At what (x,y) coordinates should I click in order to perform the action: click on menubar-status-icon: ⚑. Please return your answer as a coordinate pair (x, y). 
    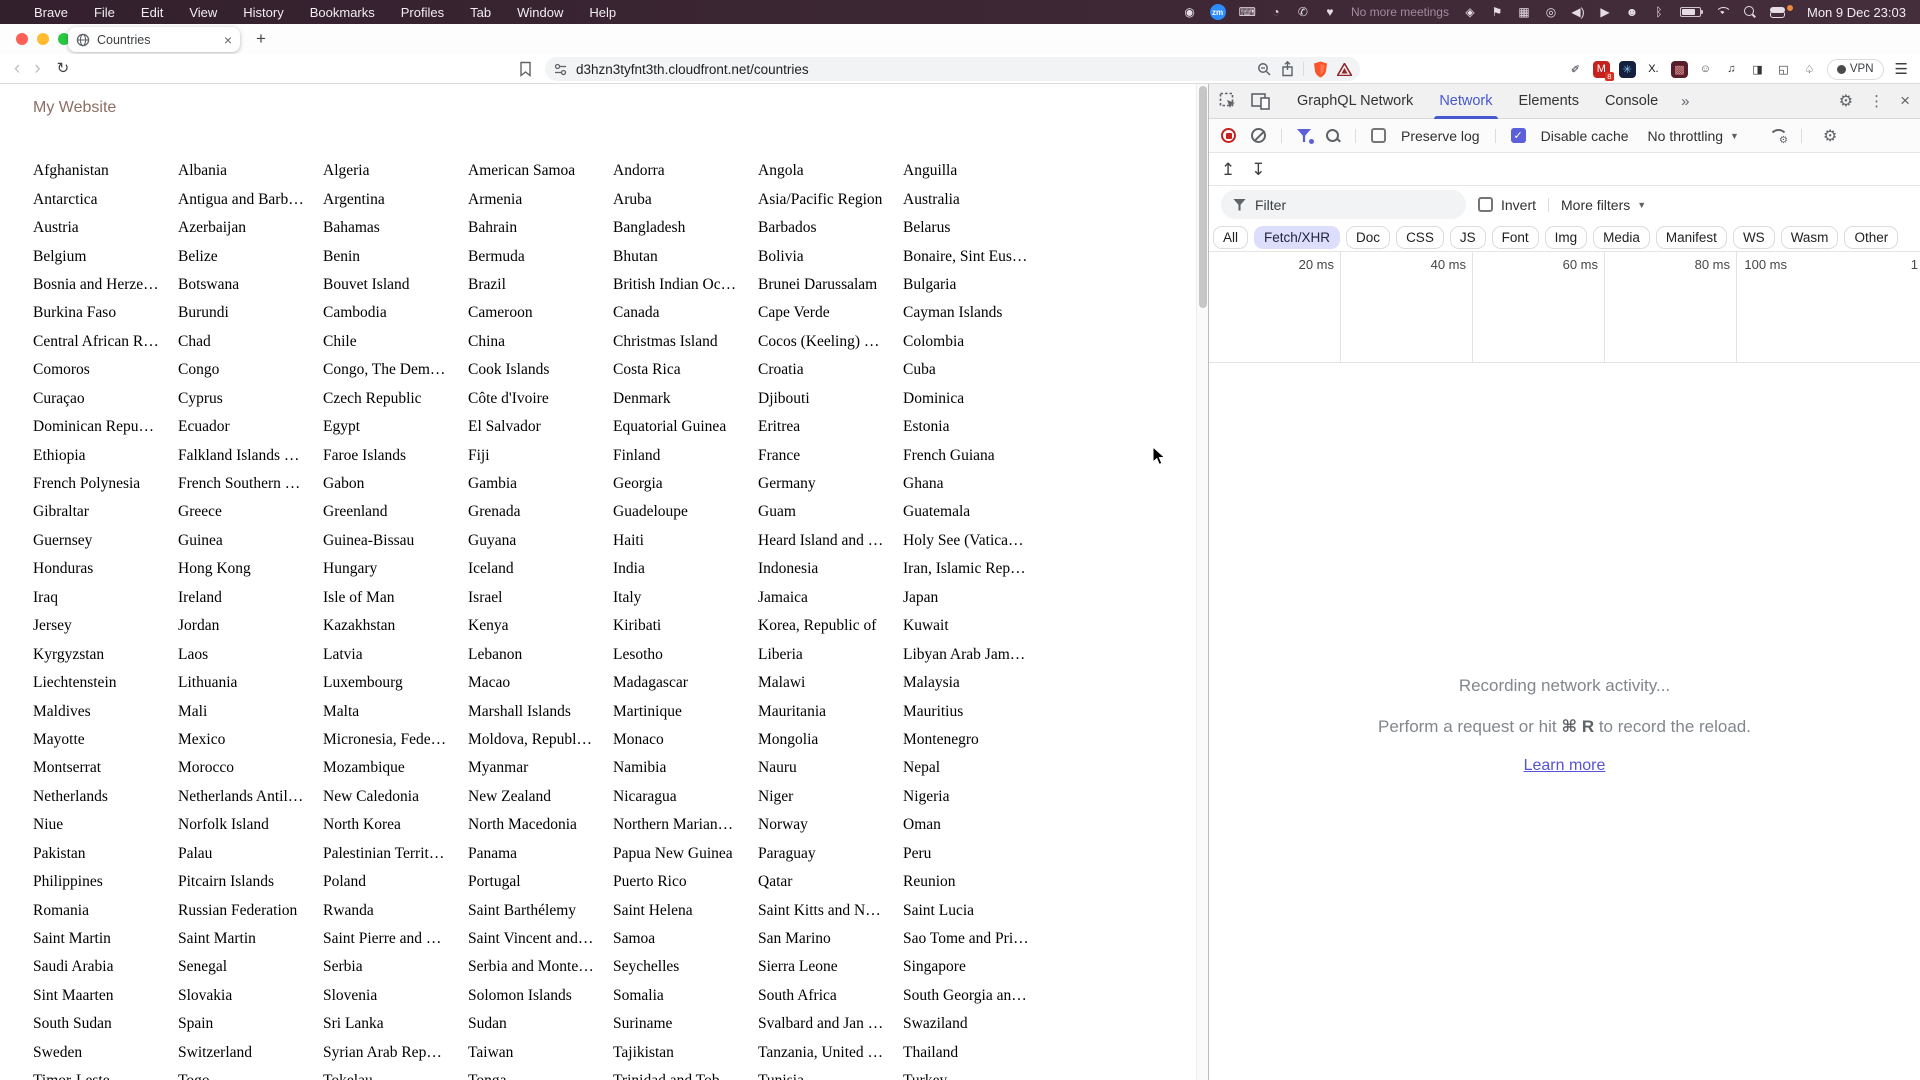
    Looking at the image, I should click on (1497, 12).